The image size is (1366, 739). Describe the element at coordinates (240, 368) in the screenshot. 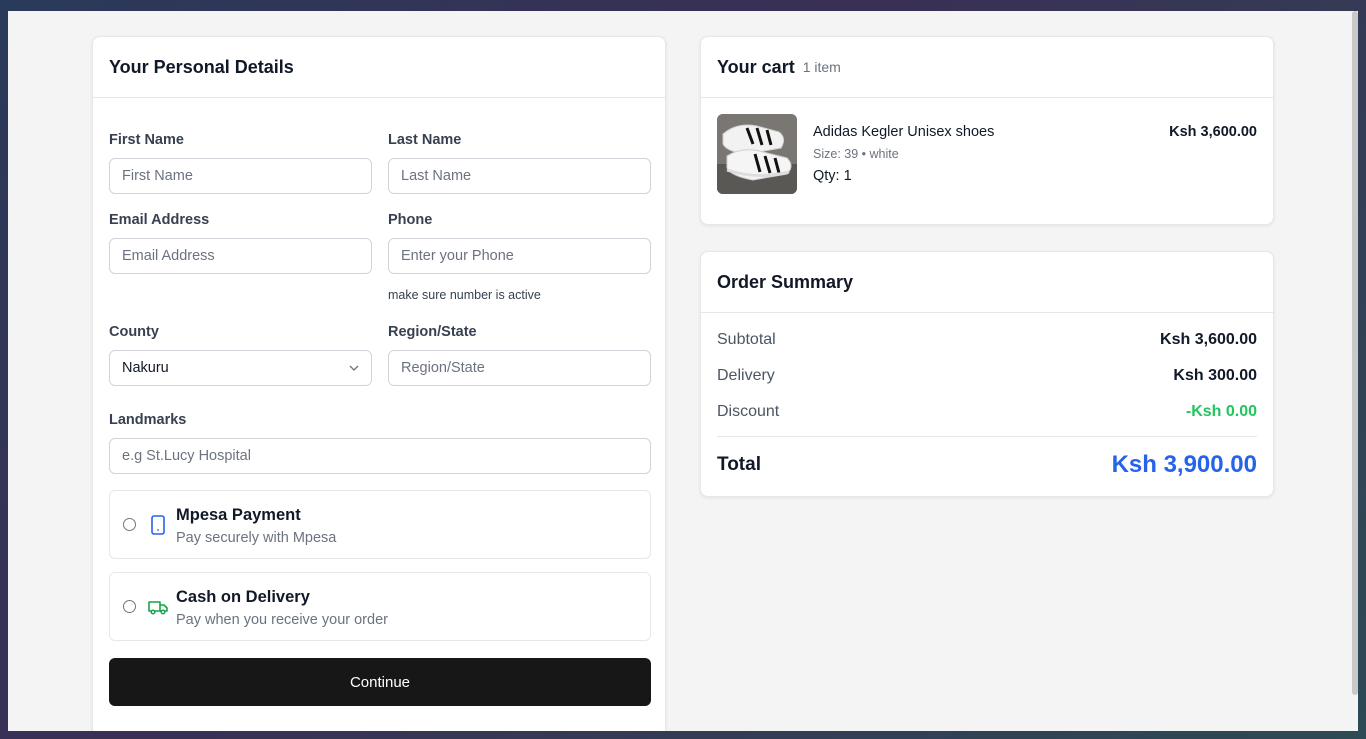

I see `county-select: Nakuru` at that location.